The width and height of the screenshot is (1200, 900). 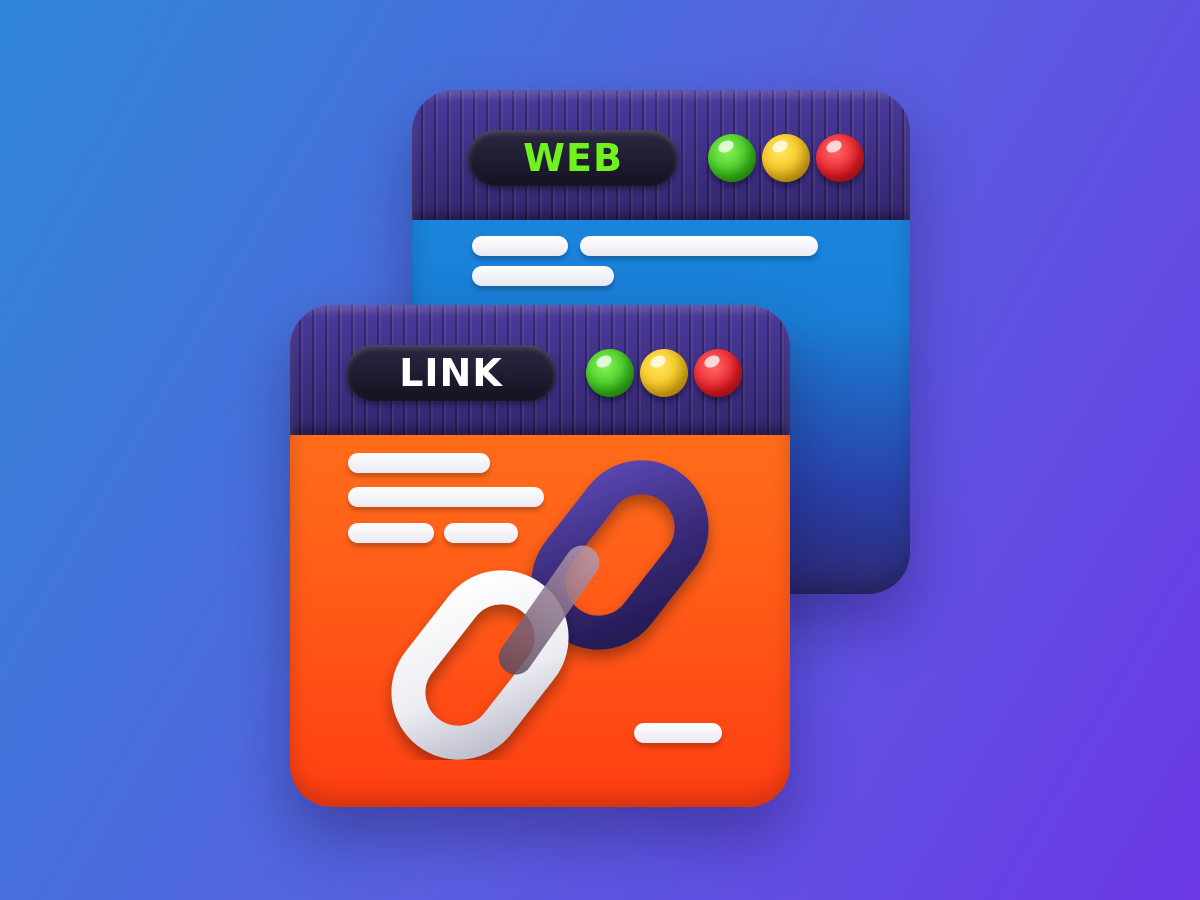 What do you see at coordinates (550, 610) in the screenshot?
I see `chain-link-icon` at bounding box center [550, 610].